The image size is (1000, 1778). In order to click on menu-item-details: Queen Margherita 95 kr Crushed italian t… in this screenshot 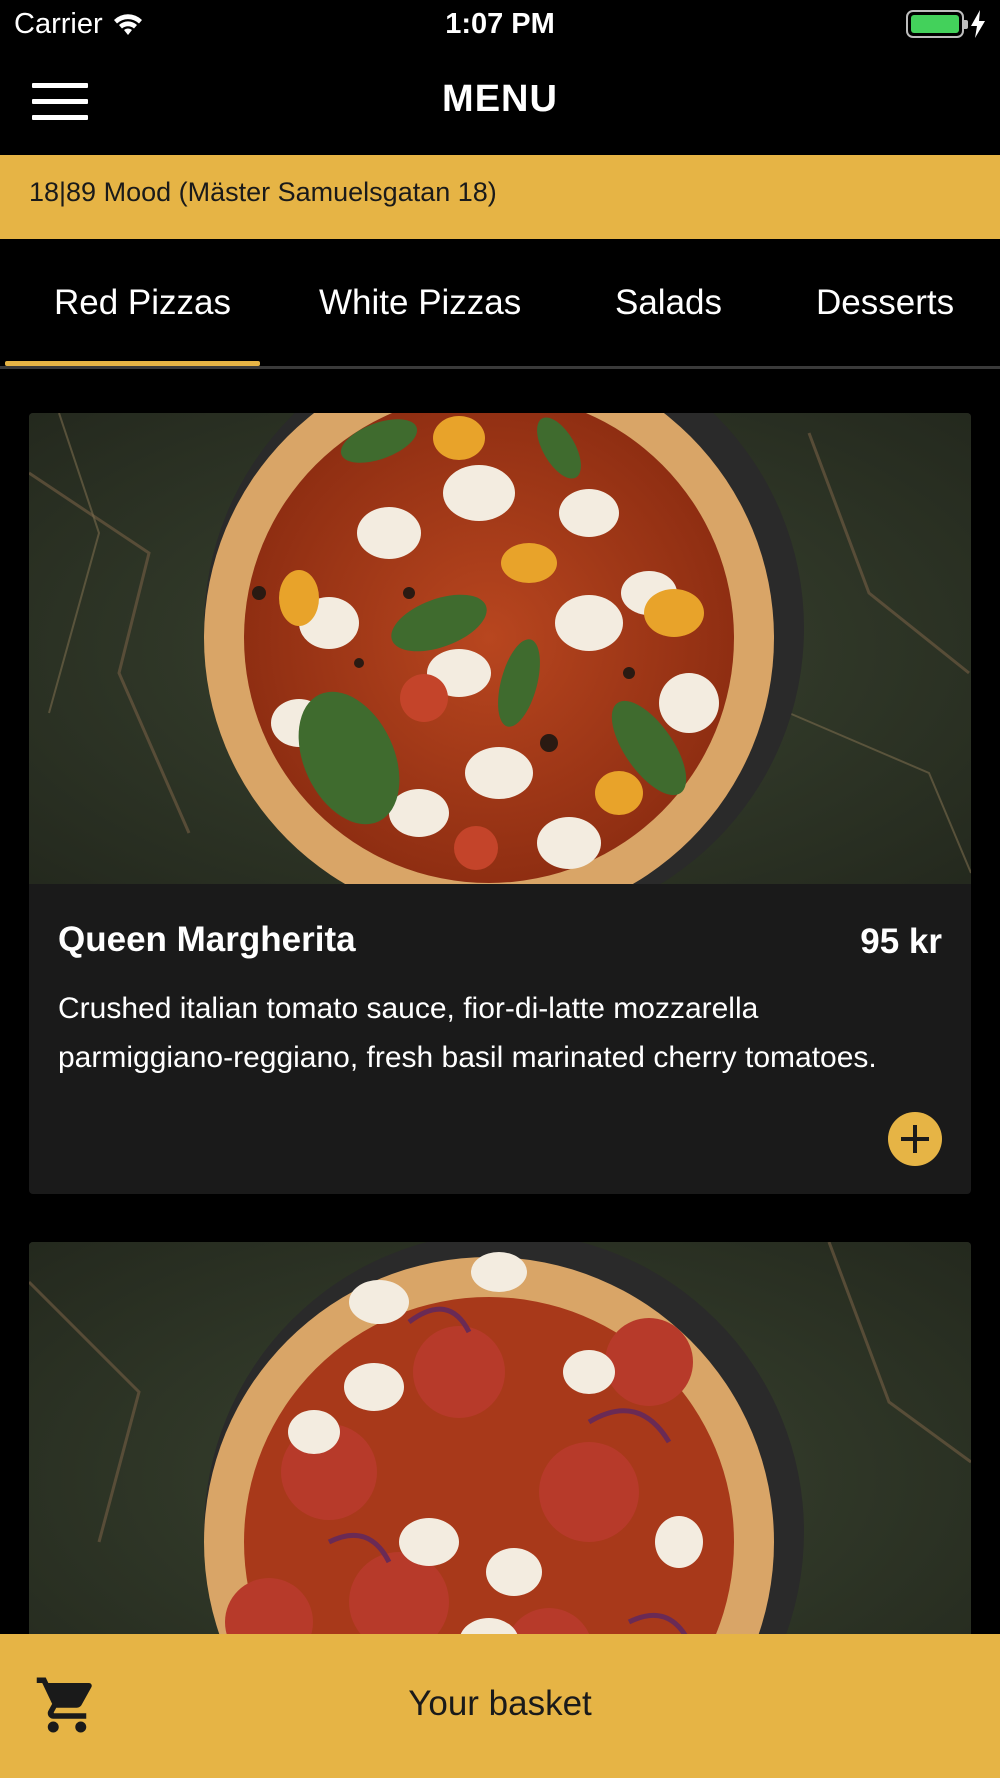, I will do `click(500, 1025)`.